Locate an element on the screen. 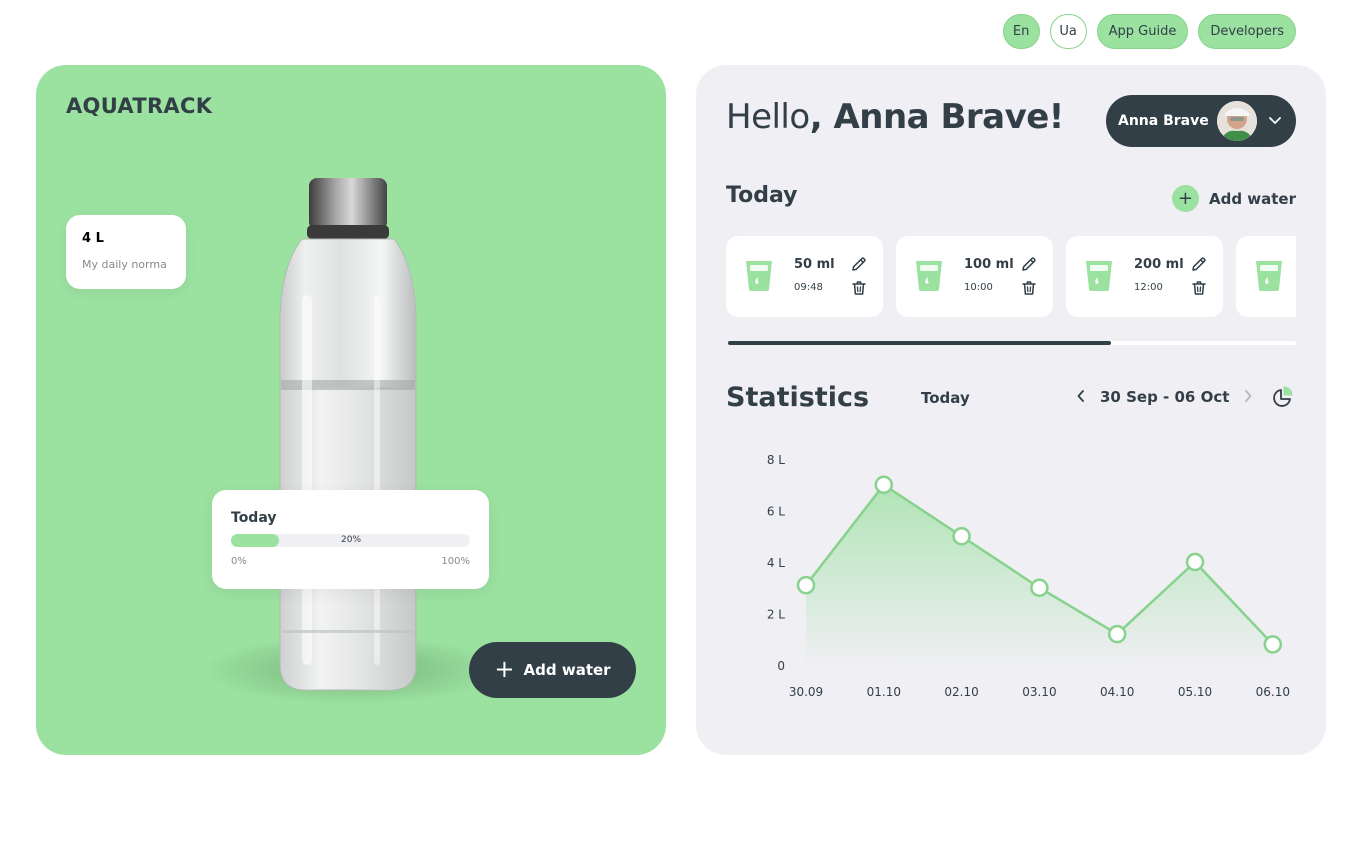  x-tick-label: 04.10 is located at coordinates (1117, 692).